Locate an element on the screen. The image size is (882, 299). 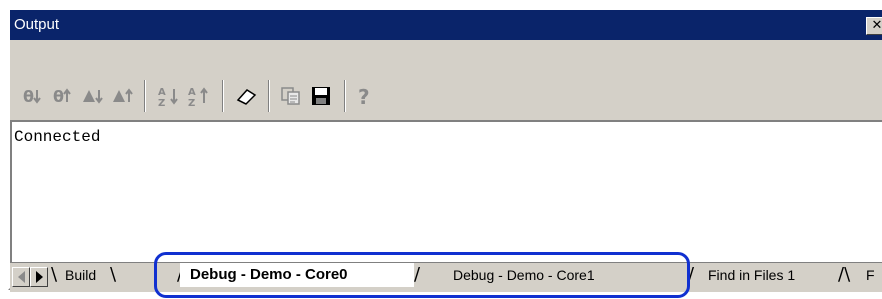
copy-button is located at coordinates (291, 96).